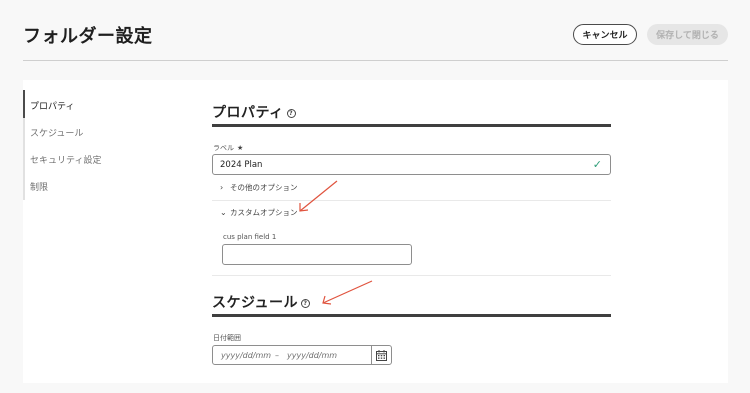 This screenshot has width=750, height=393. What do you see at coordinates (241, 165) in the screenshot?
I see `label-input-value: 2024 Plan` at bounding box center [241, 165].